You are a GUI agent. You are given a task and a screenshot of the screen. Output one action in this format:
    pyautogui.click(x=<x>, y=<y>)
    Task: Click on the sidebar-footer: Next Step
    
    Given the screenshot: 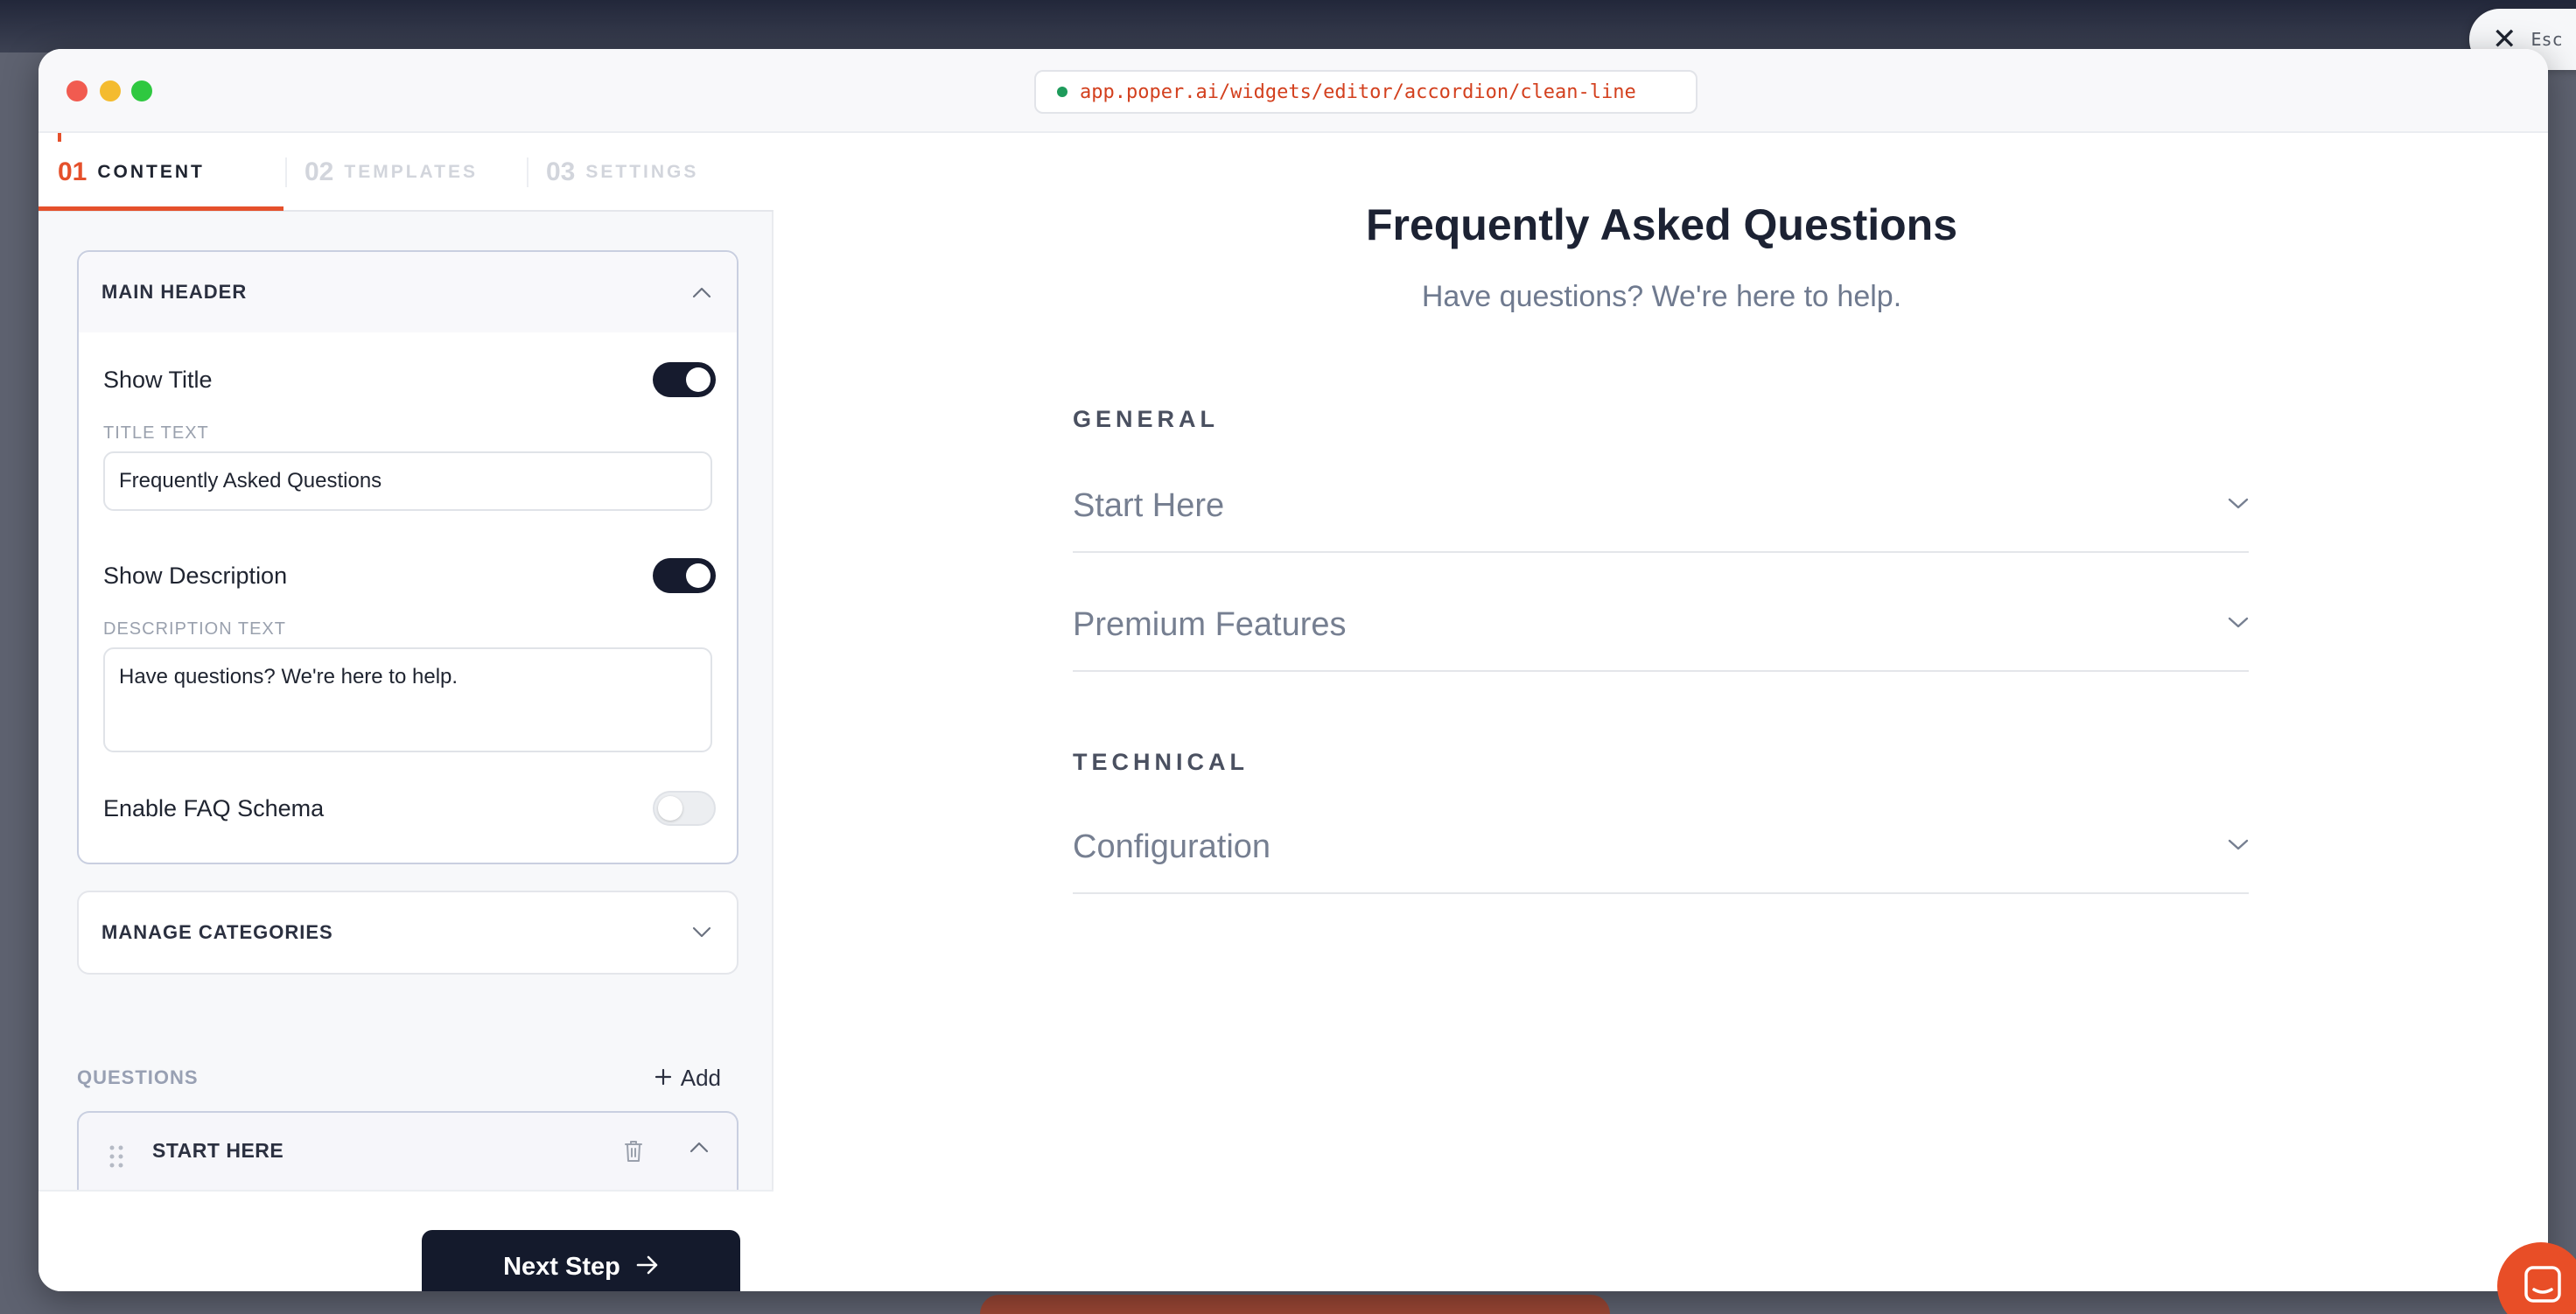 What is the action you would take?
    pyautogui.click(x=406, y=1241)
    